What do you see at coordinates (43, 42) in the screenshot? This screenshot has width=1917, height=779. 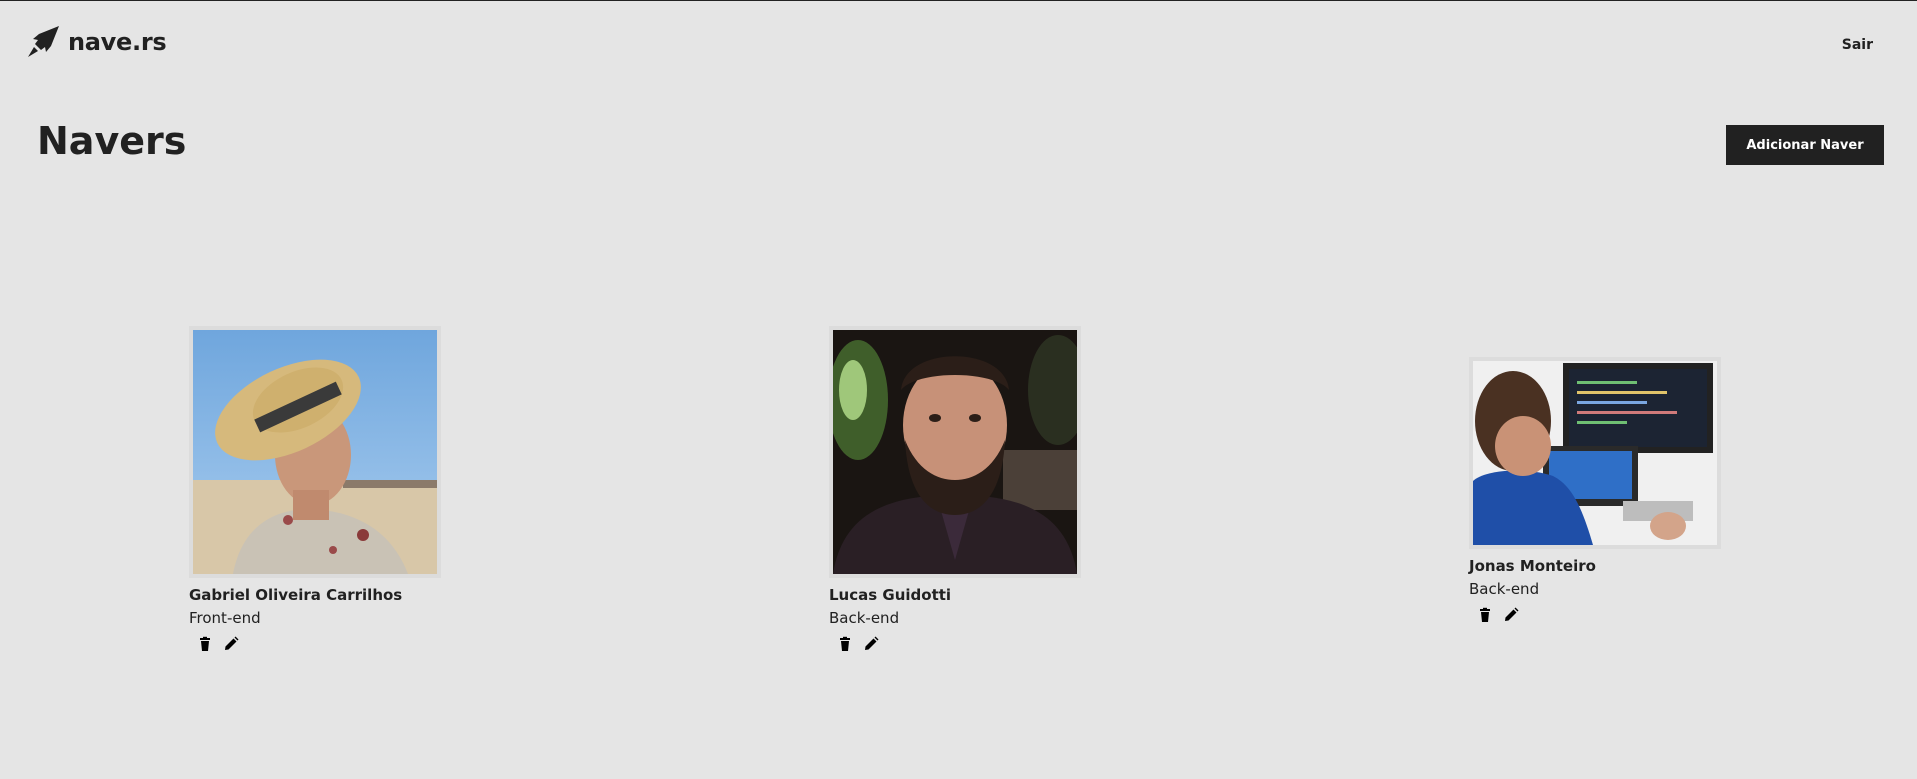 I see `rocket-icon` at bounding box center [43, 42].